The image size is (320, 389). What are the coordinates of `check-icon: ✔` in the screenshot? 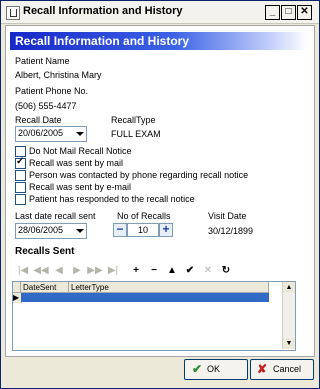 It's located at (197, 369).